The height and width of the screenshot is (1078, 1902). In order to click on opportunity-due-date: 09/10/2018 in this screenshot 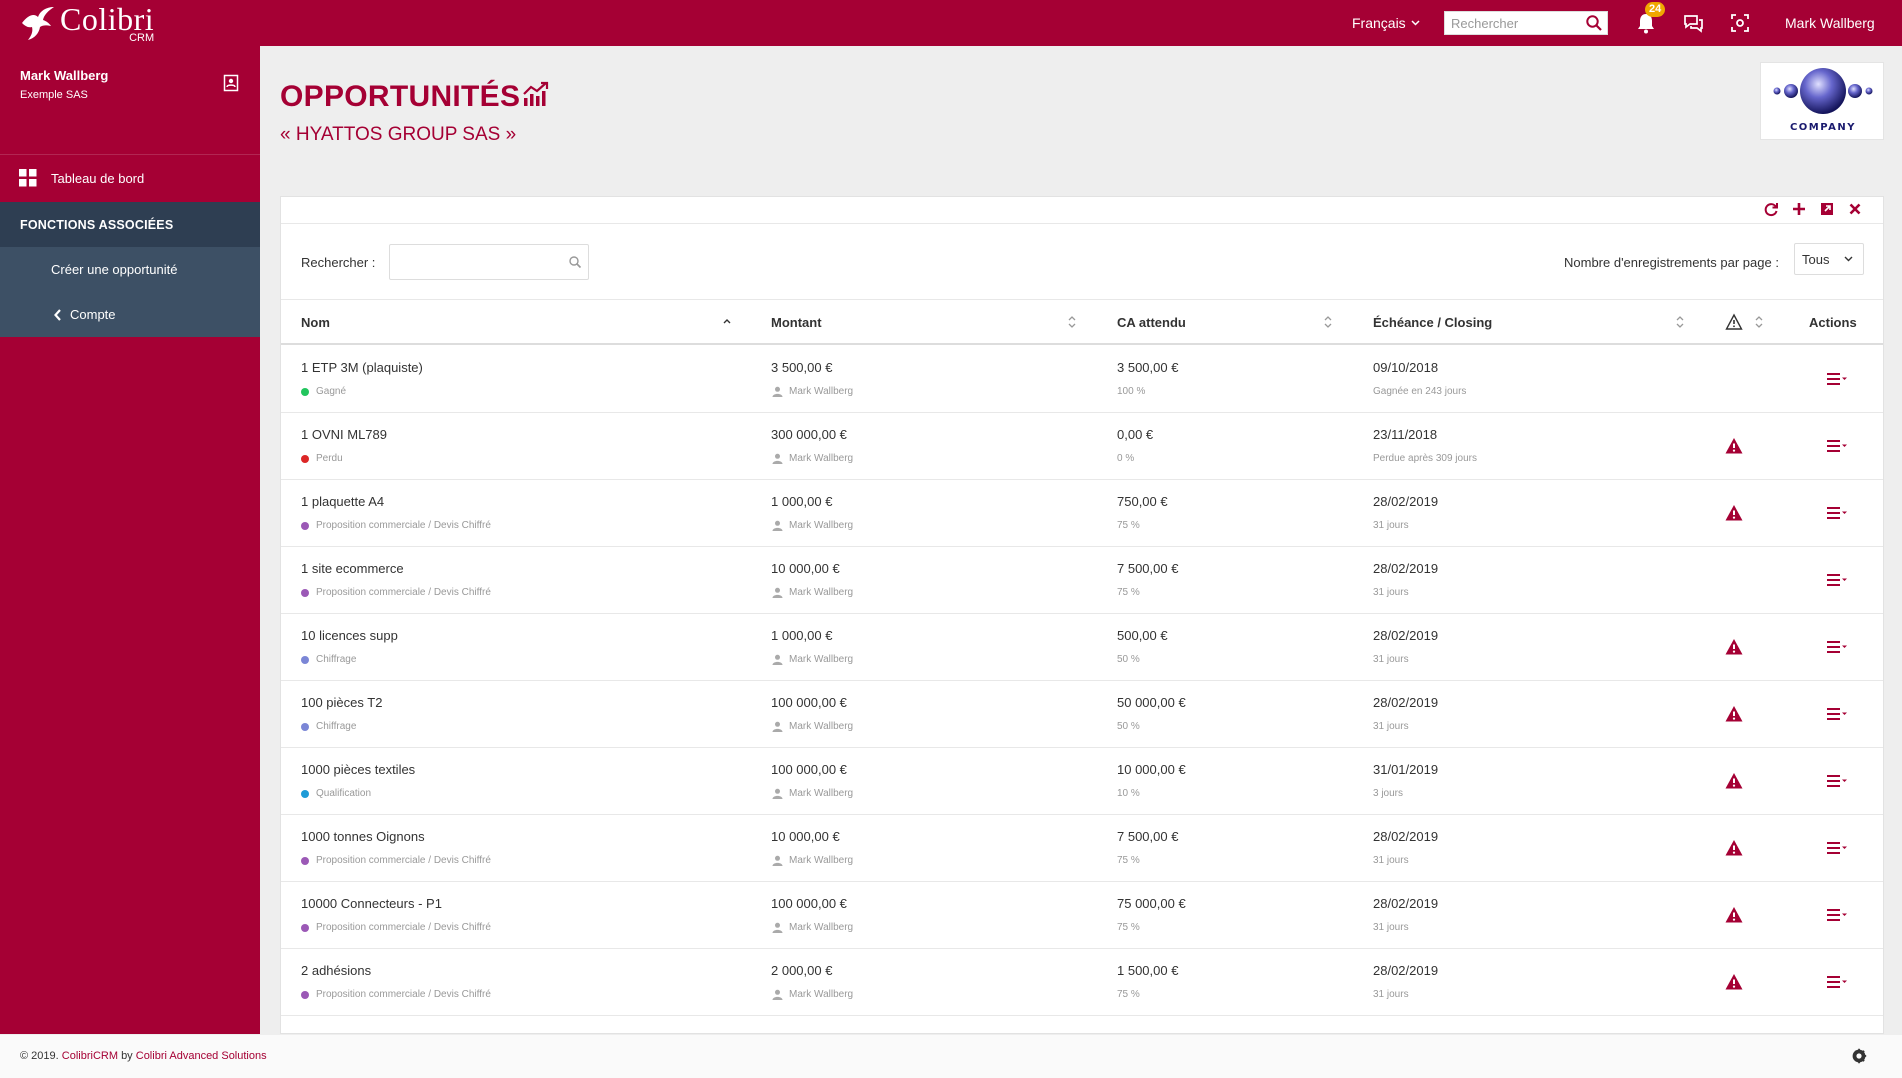, I will do `click(1406, 367)`.